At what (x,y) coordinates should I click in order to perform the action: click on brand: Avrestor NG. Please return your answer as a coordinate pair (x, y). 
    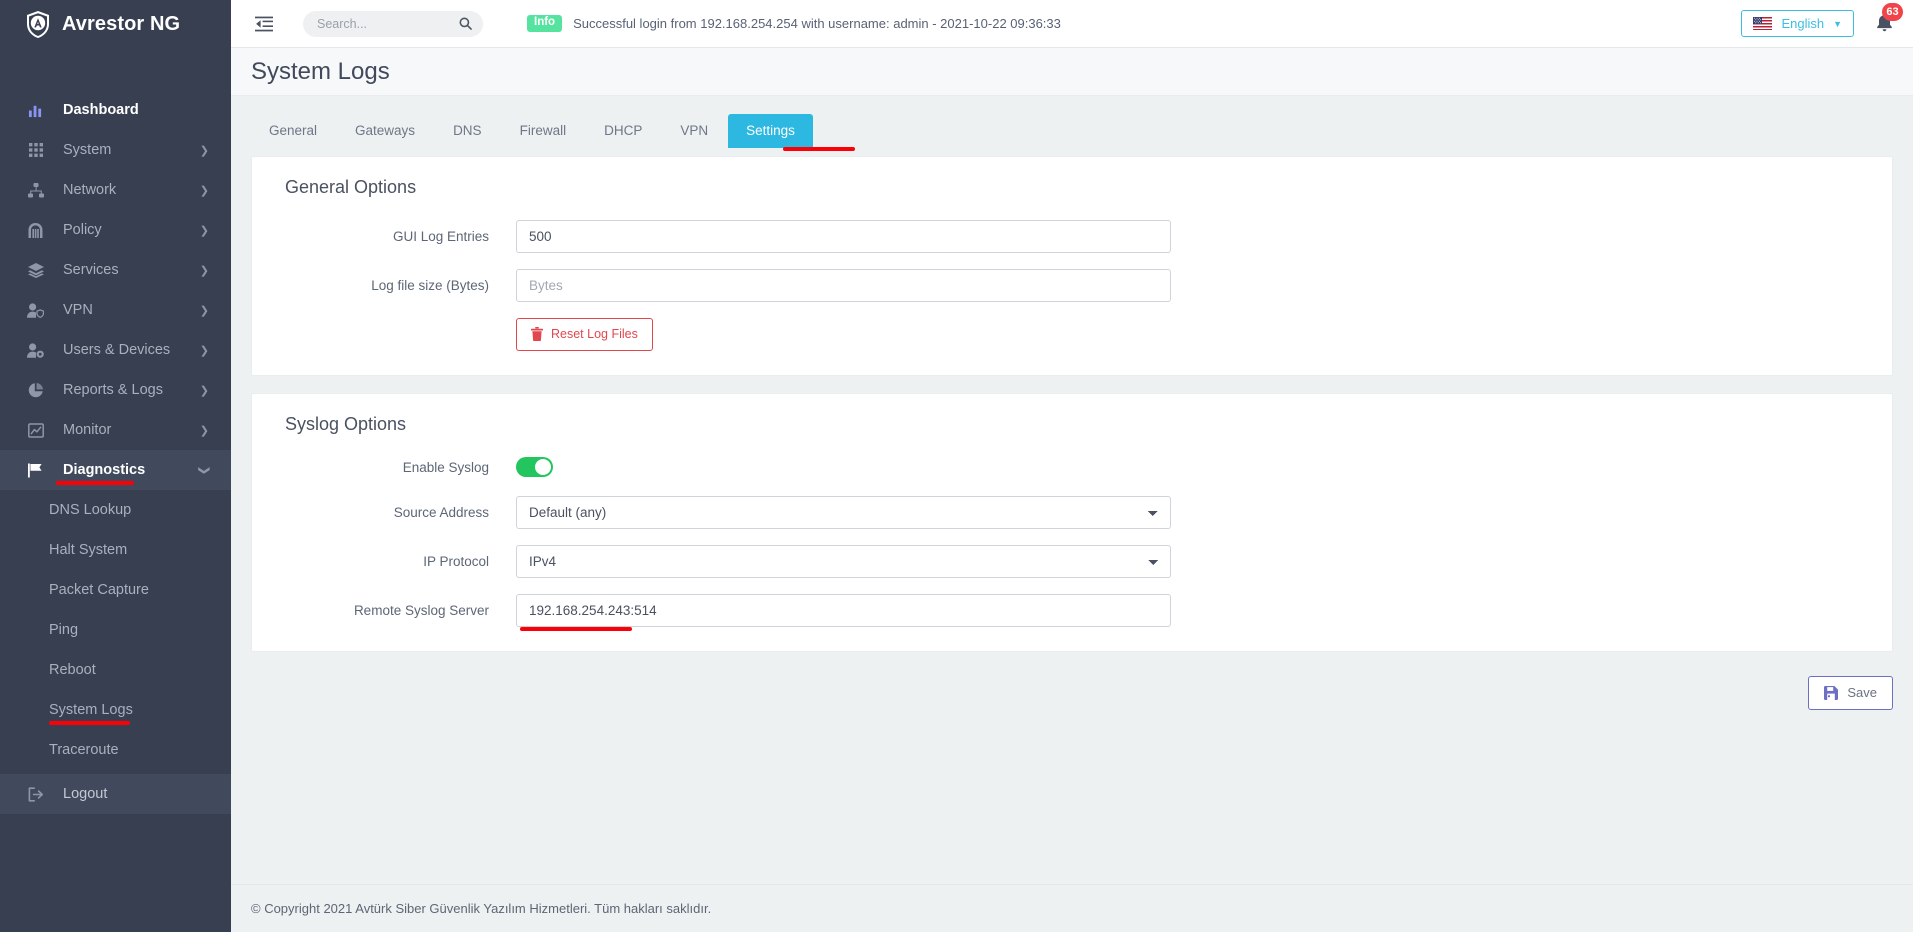
    Looking at the image, I should click on (115, 24).